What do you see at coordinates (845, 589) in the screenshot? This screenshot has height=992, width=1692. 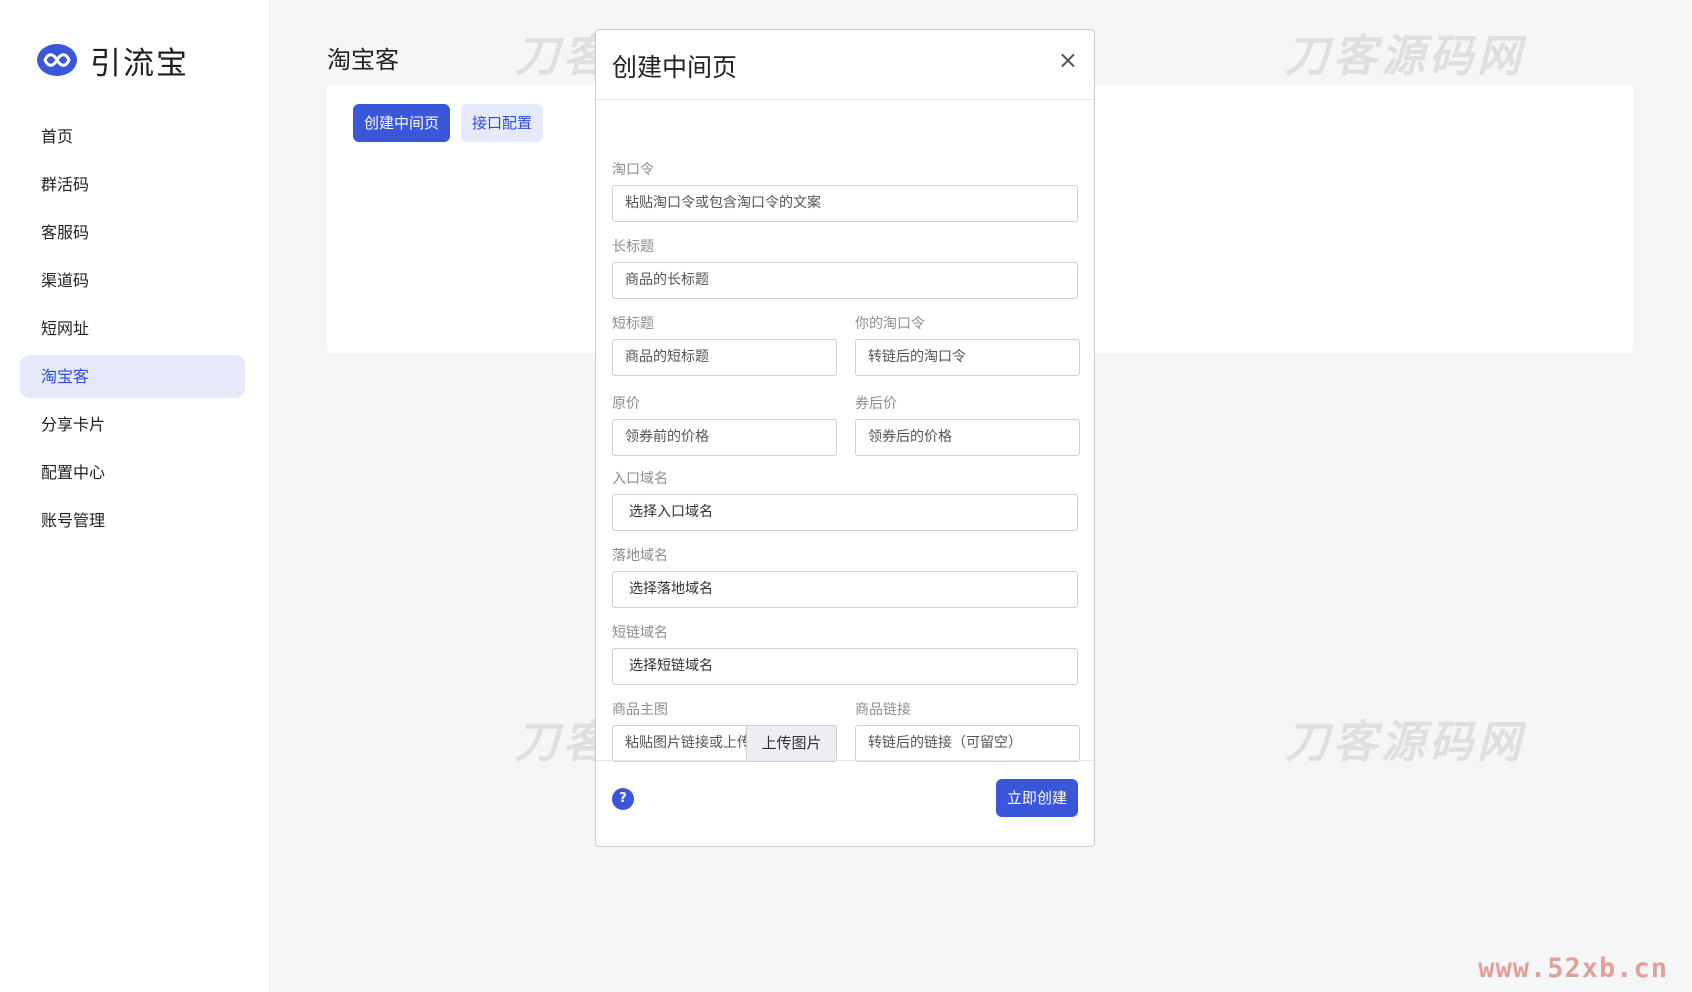 I see `landing-domain-select: 选择落地域名` at bounding box center [845, 589].